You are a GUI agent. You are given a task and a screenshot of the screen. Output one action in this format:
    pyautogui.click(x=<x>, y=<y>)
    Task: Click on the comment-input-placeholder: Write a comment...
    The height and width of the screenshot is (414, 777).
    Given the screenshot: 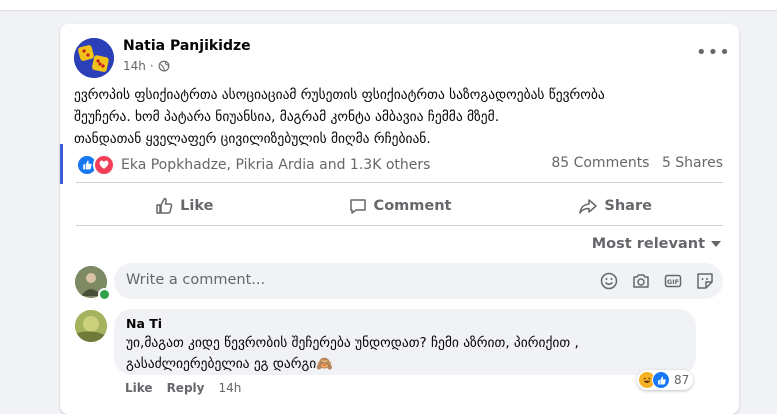 What is the action you would take?
    pyautogui.click(x=196, y=280)
    